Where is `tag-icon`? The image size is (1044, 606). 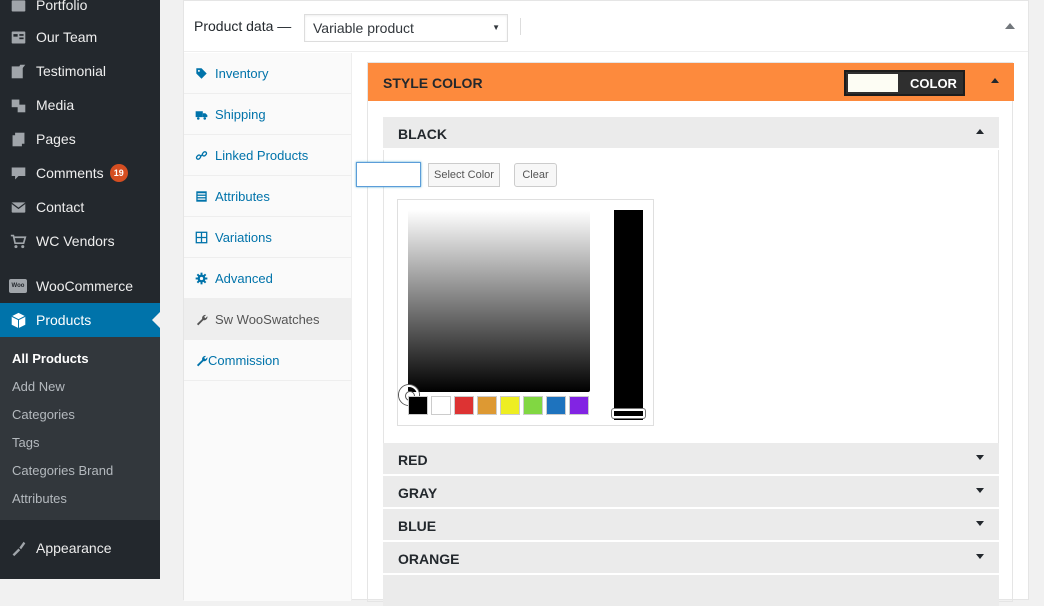
tag-icon is located at coordinates (201, 73).